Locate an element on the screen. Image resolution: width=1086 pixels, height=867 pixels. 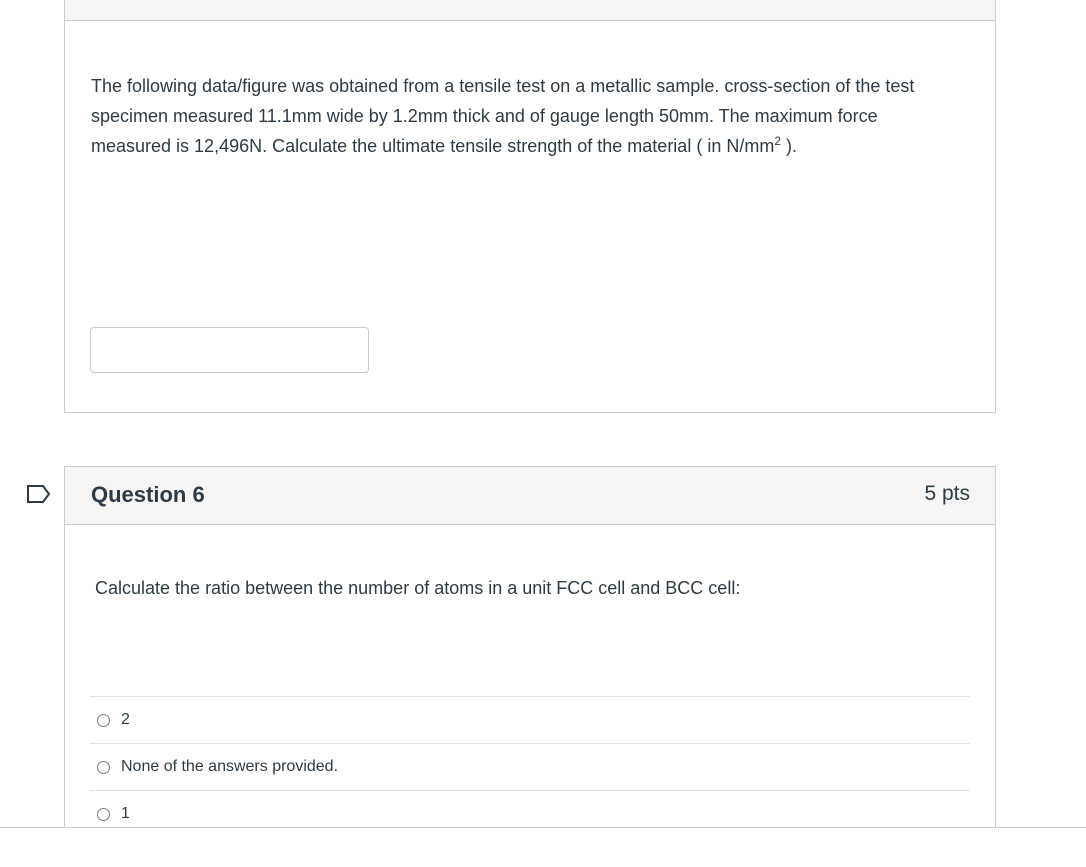
question-6-answers: 2 None of the answers provided. 1 is located at coordinates (530, 766).